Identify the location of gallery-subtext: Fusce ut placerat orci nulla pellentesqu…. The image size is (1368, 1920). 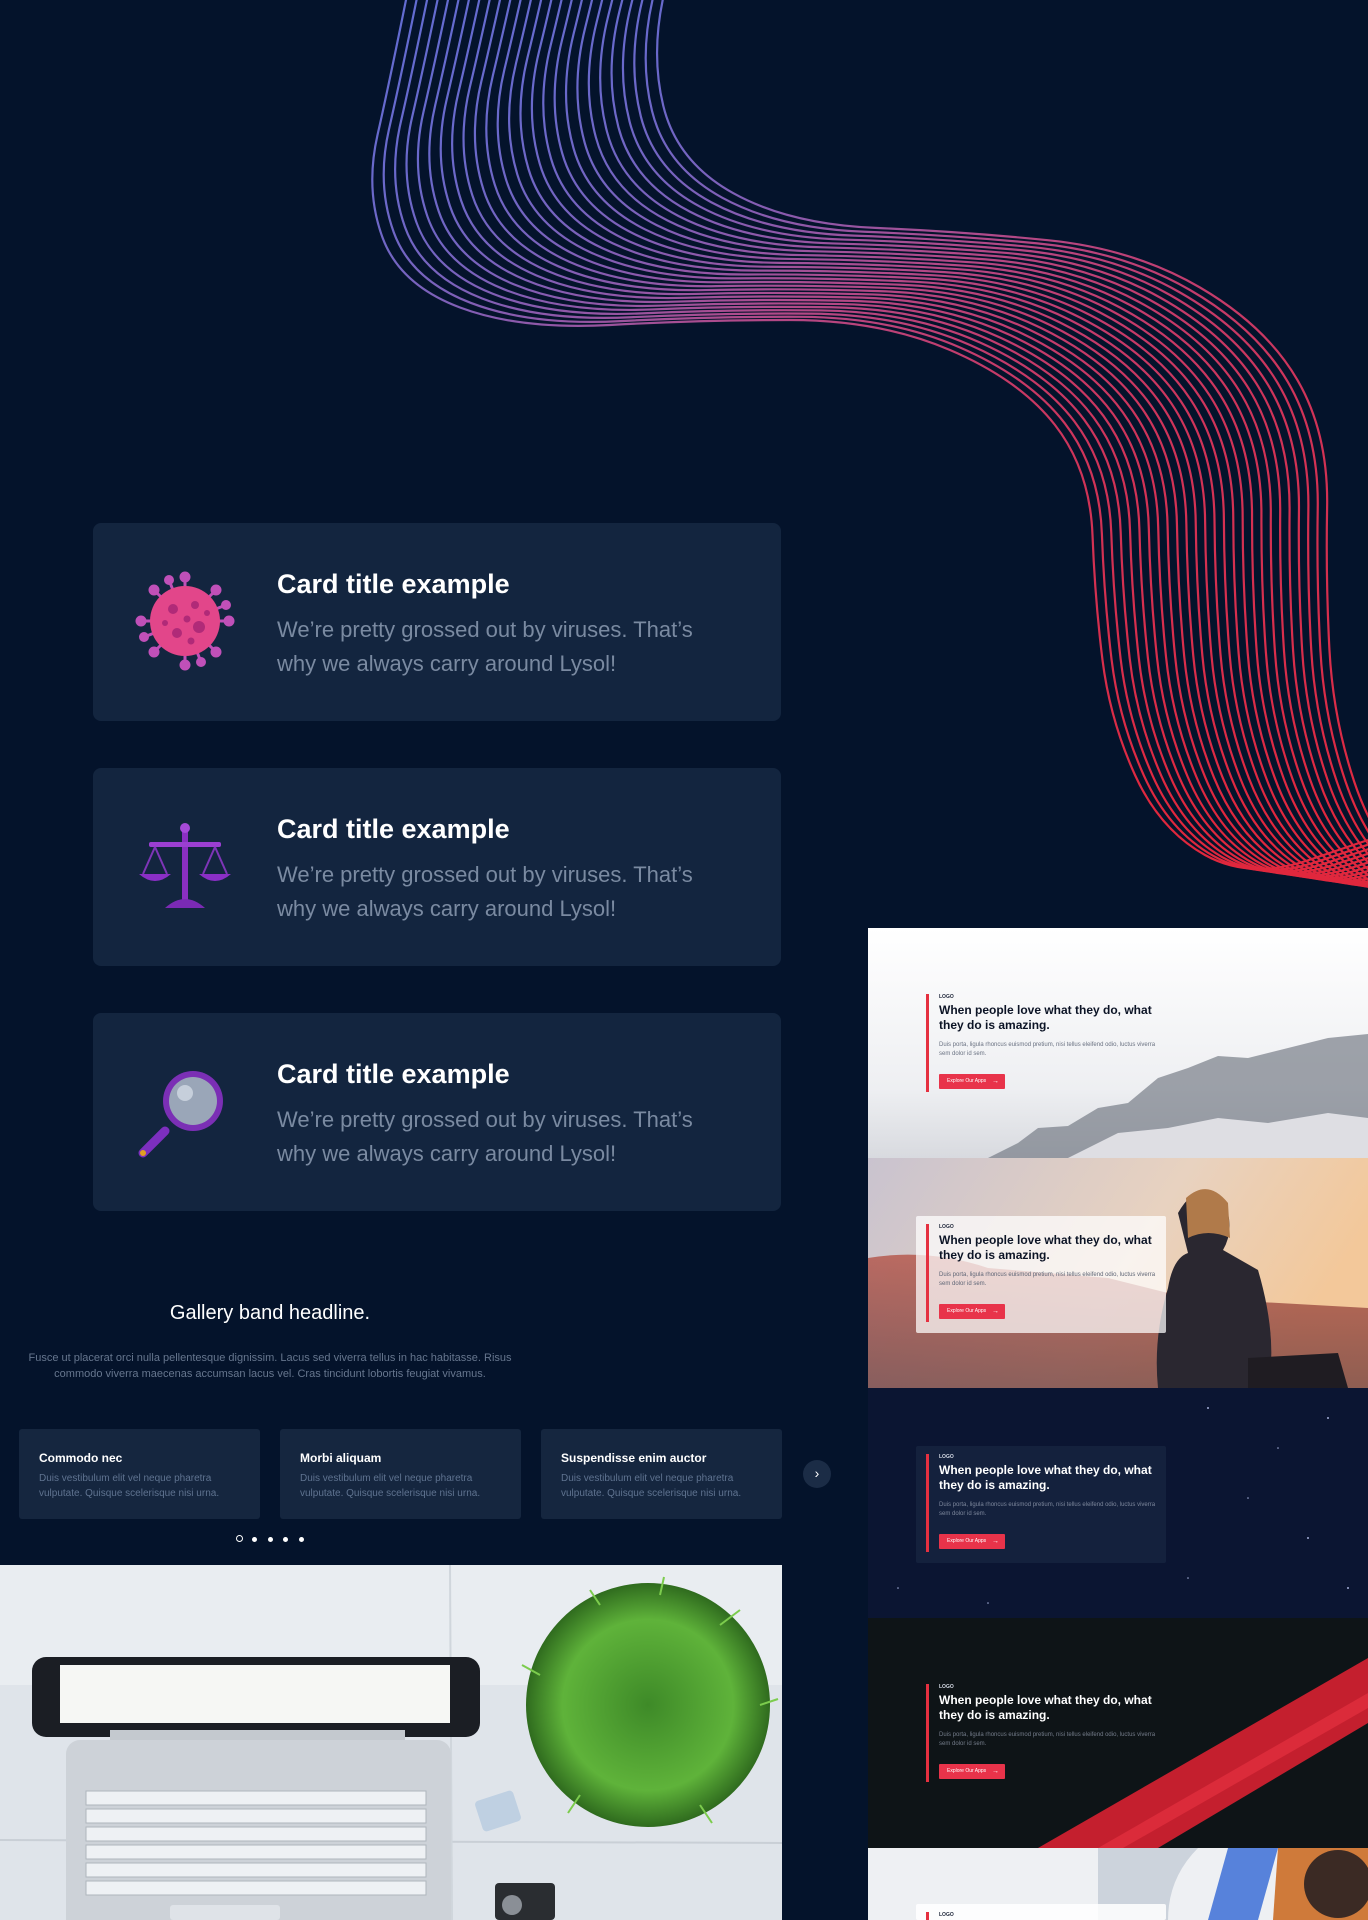
(270, 1366).